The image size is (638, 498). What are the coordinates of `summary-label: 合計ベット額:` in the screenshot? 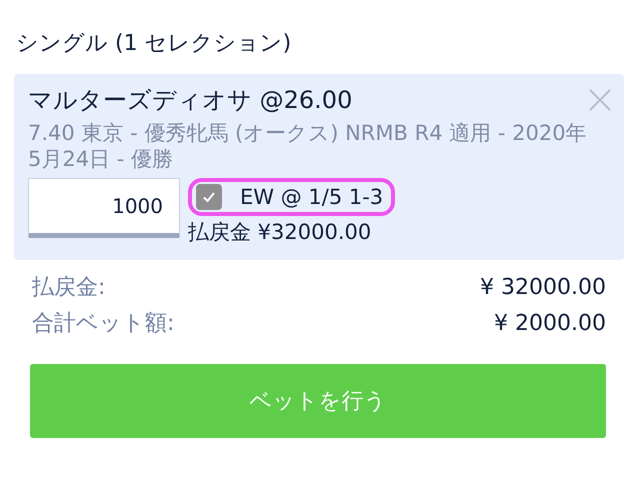 It's located at (103, 324).